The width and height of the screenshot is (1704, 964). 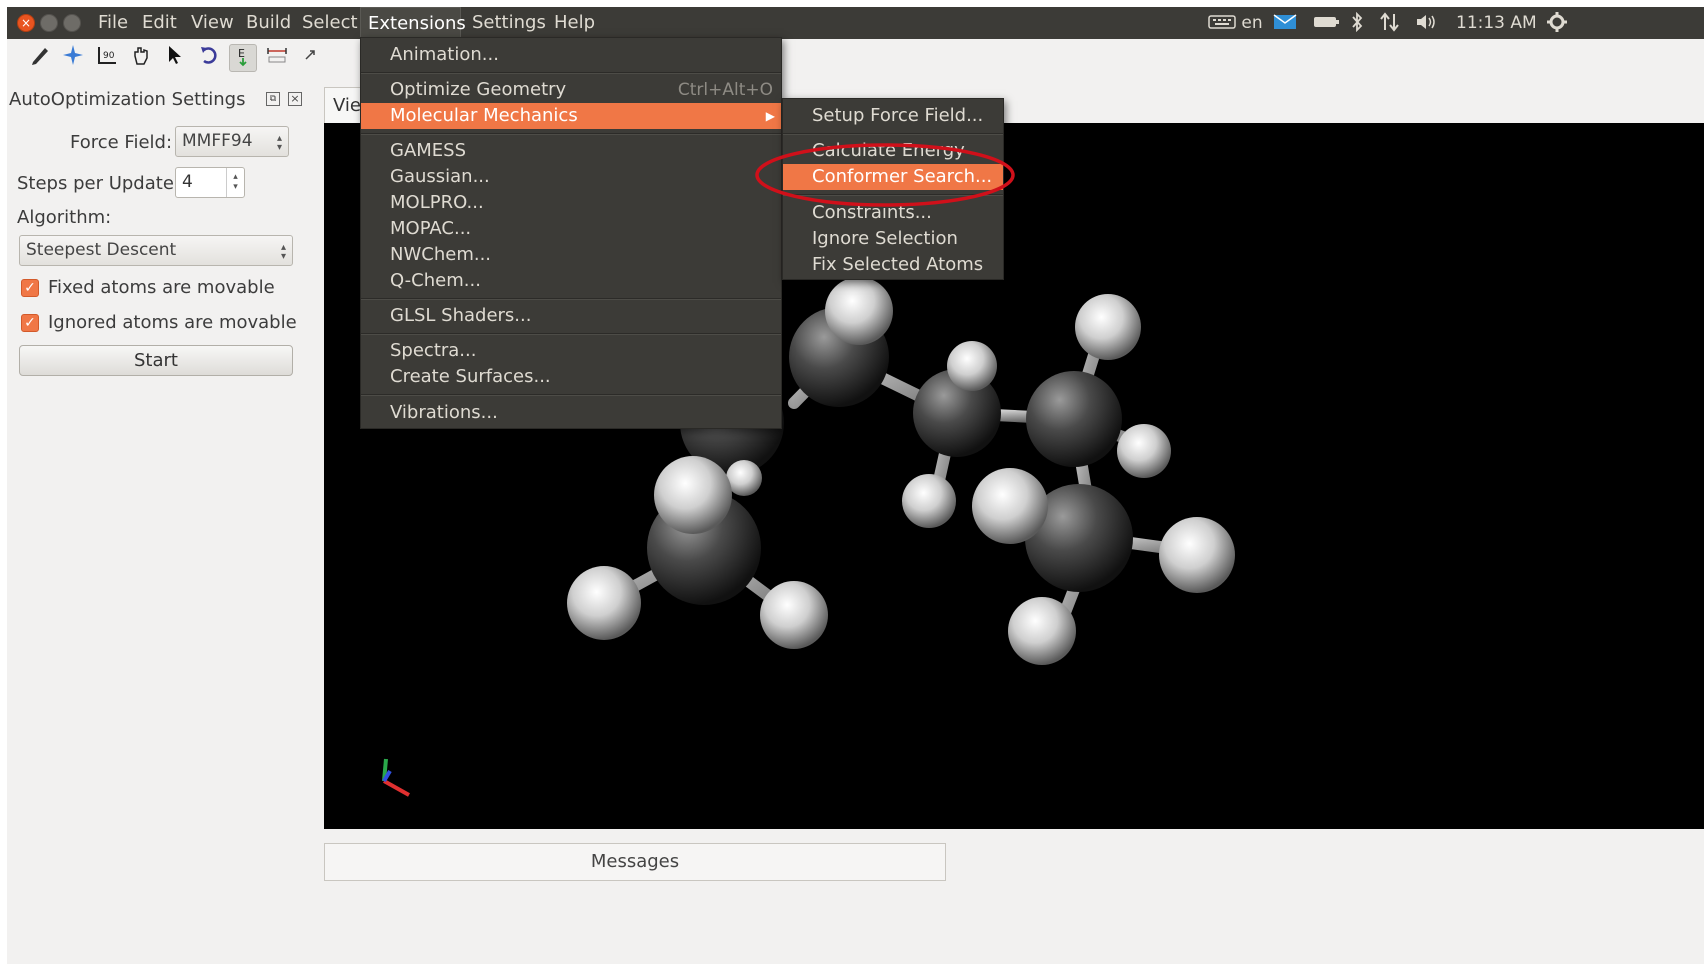 I want to click on steps-per-update-spinbox: 4 ▴ ▾, so click(x=210, y=182).